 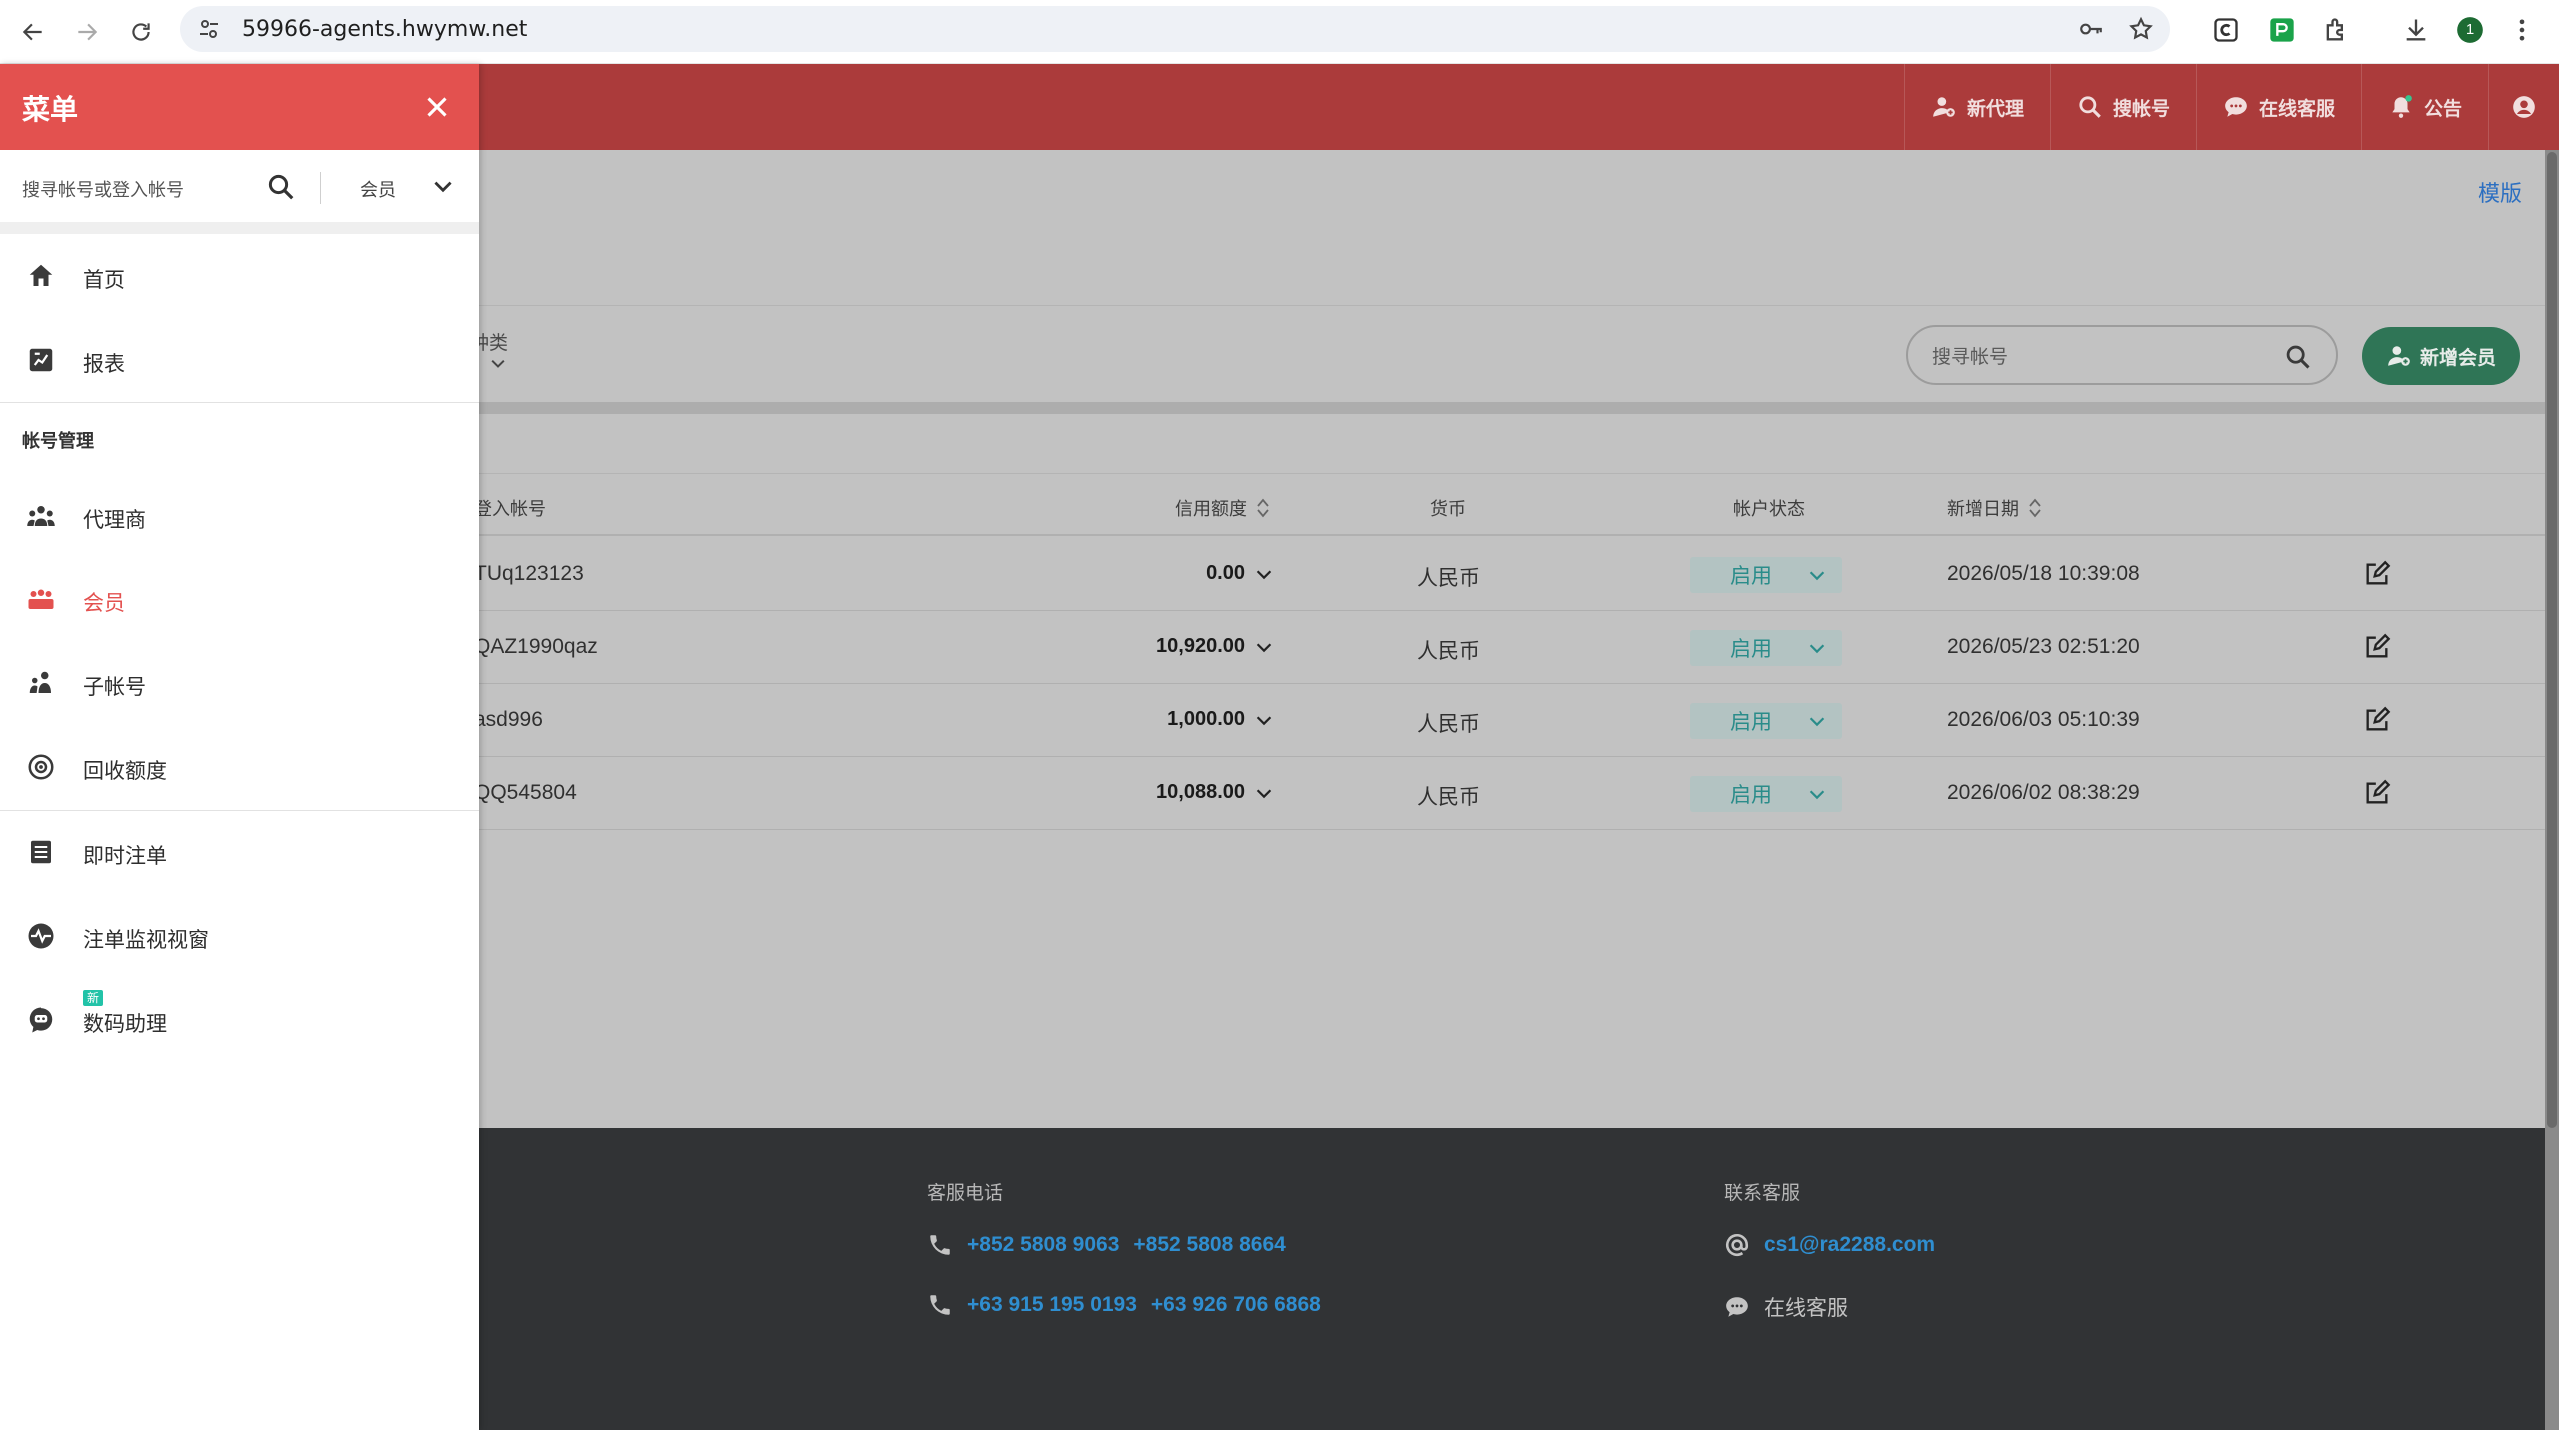 I want to click on account-search-input: 搜寻帐号, so click(x=2122, y=355).